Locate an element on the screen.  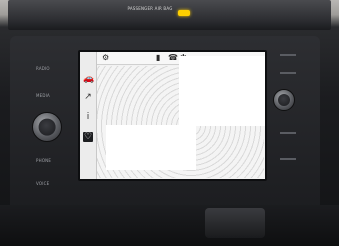
airbag-indicator-lamp is located at coordinates (184, 13).